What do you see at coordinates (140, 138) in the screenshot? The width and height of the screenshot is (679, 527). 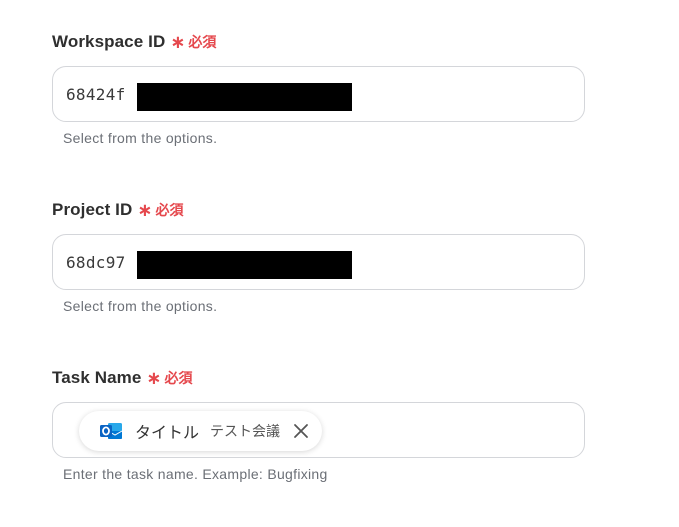 I see `workspace-id-hint: Select from the options.` at bounding box center [140, 138].